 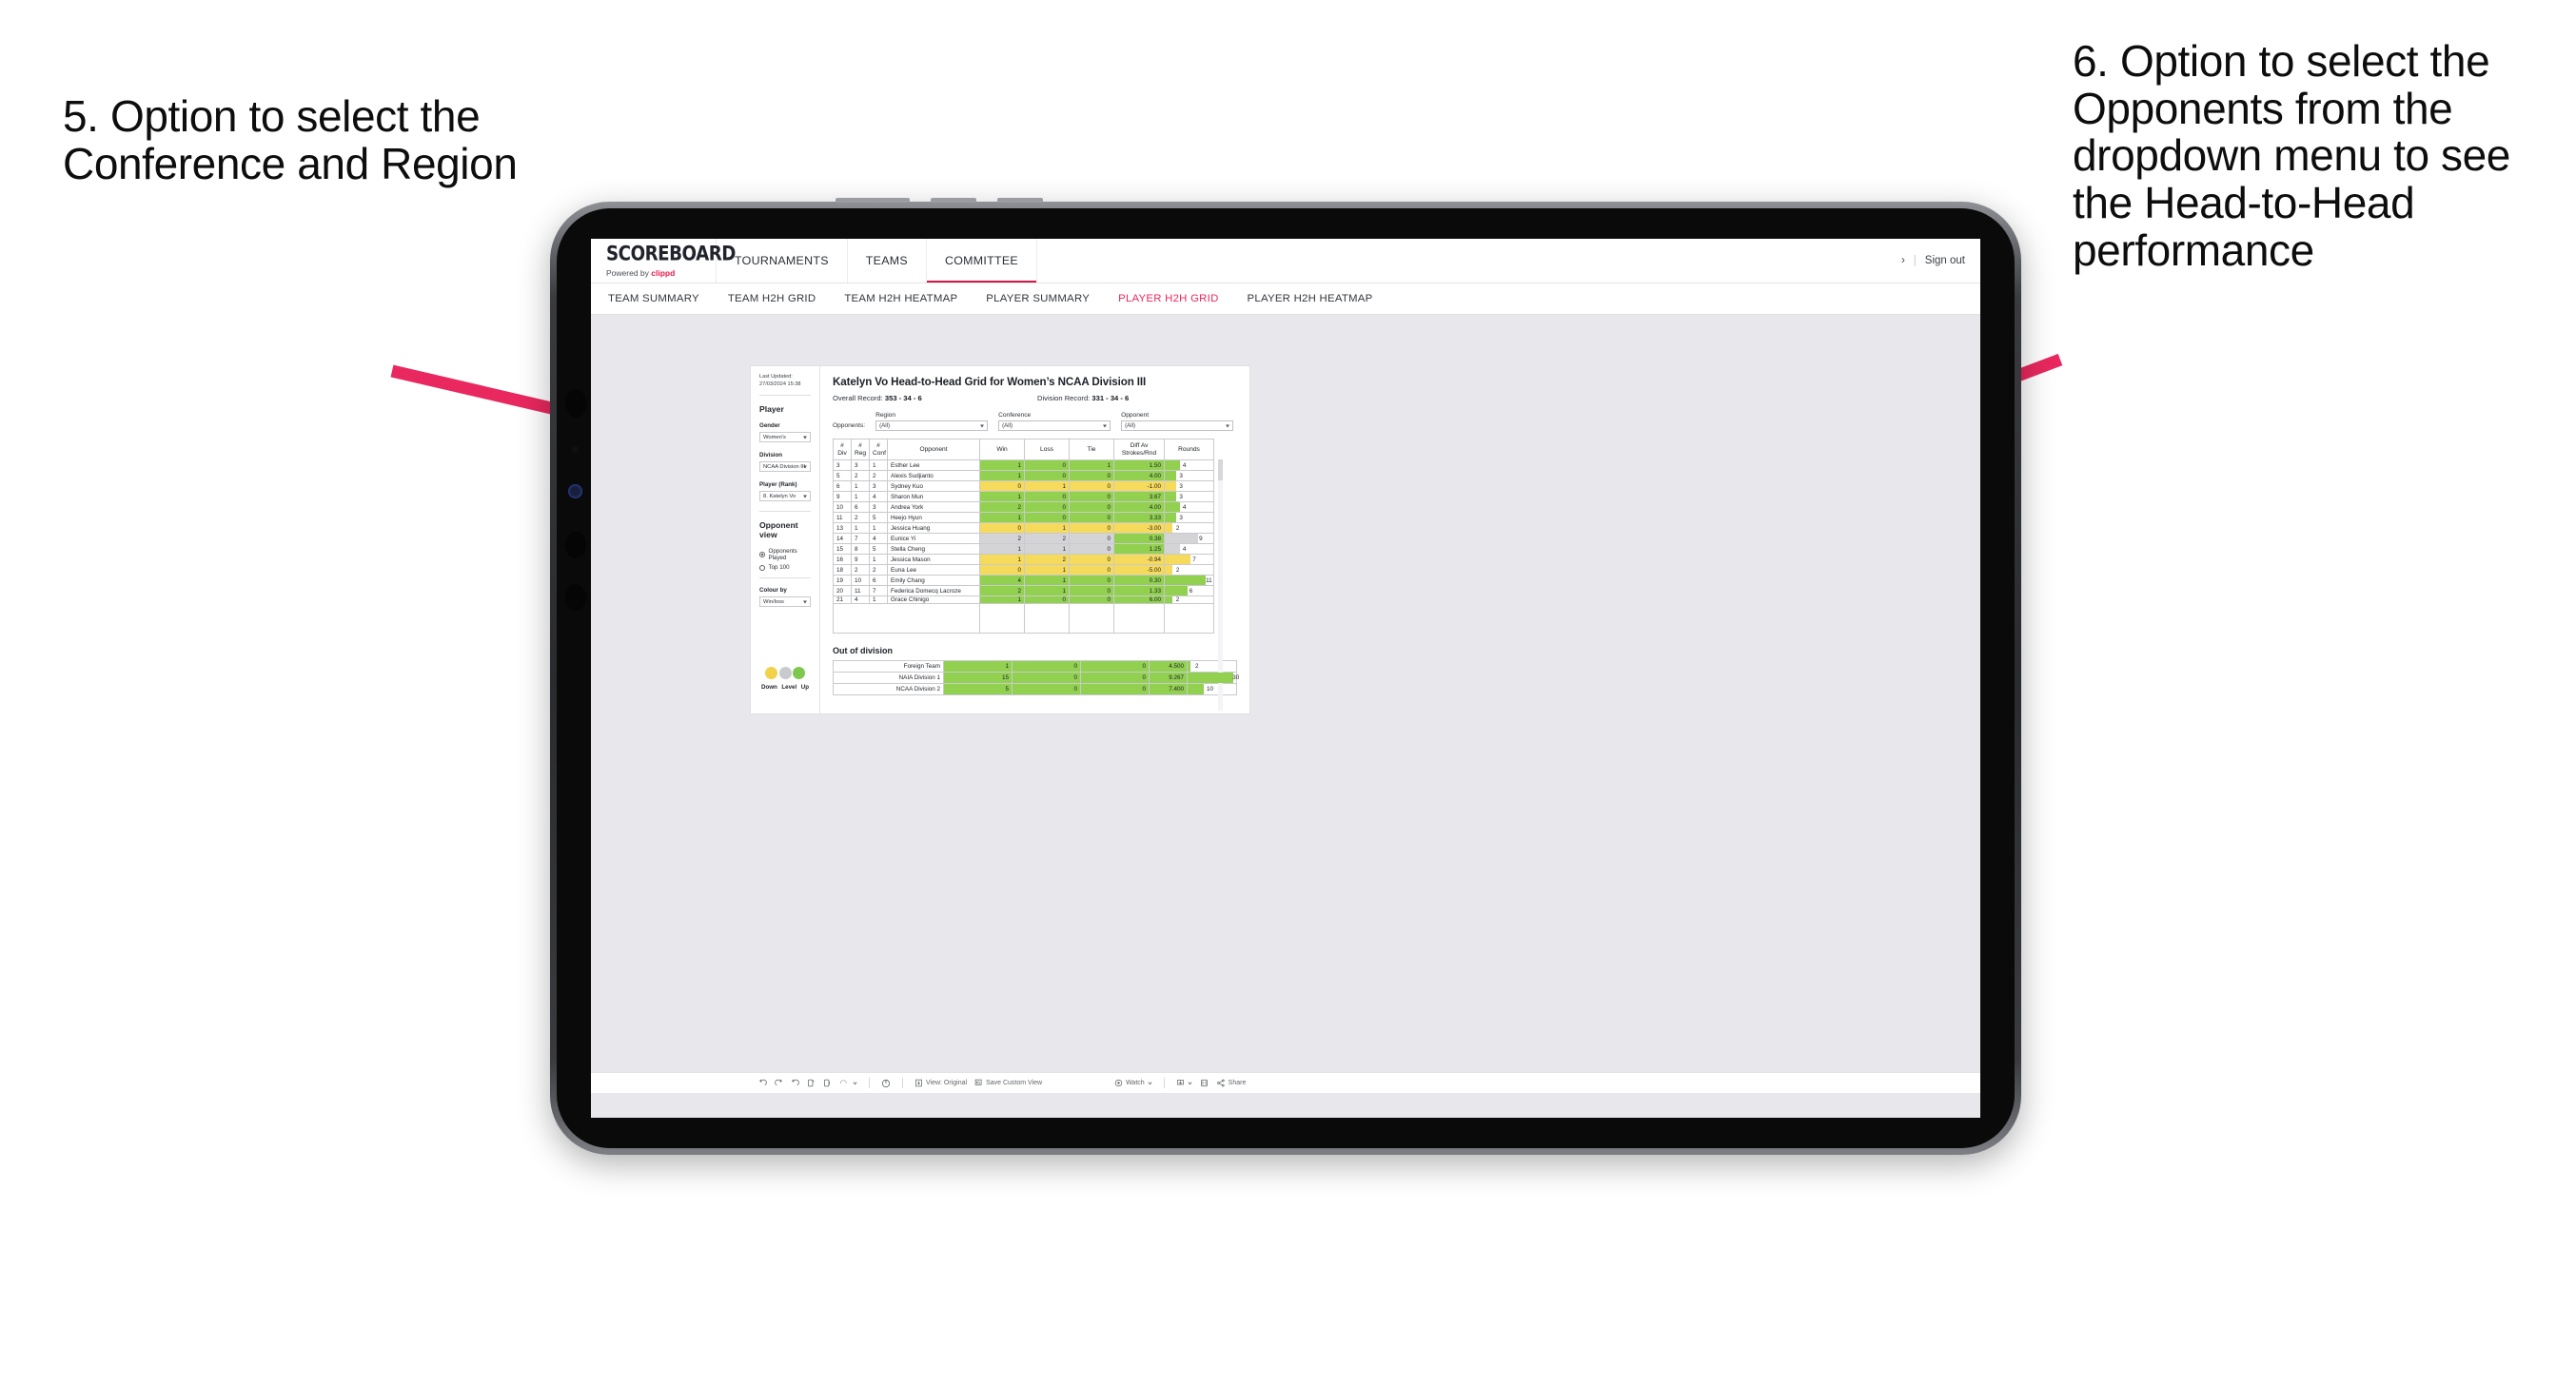 What do you see at coordinates (860, 570) in the screenshot?
I see `cell-reg: 2` at bounding box center [860, 570].